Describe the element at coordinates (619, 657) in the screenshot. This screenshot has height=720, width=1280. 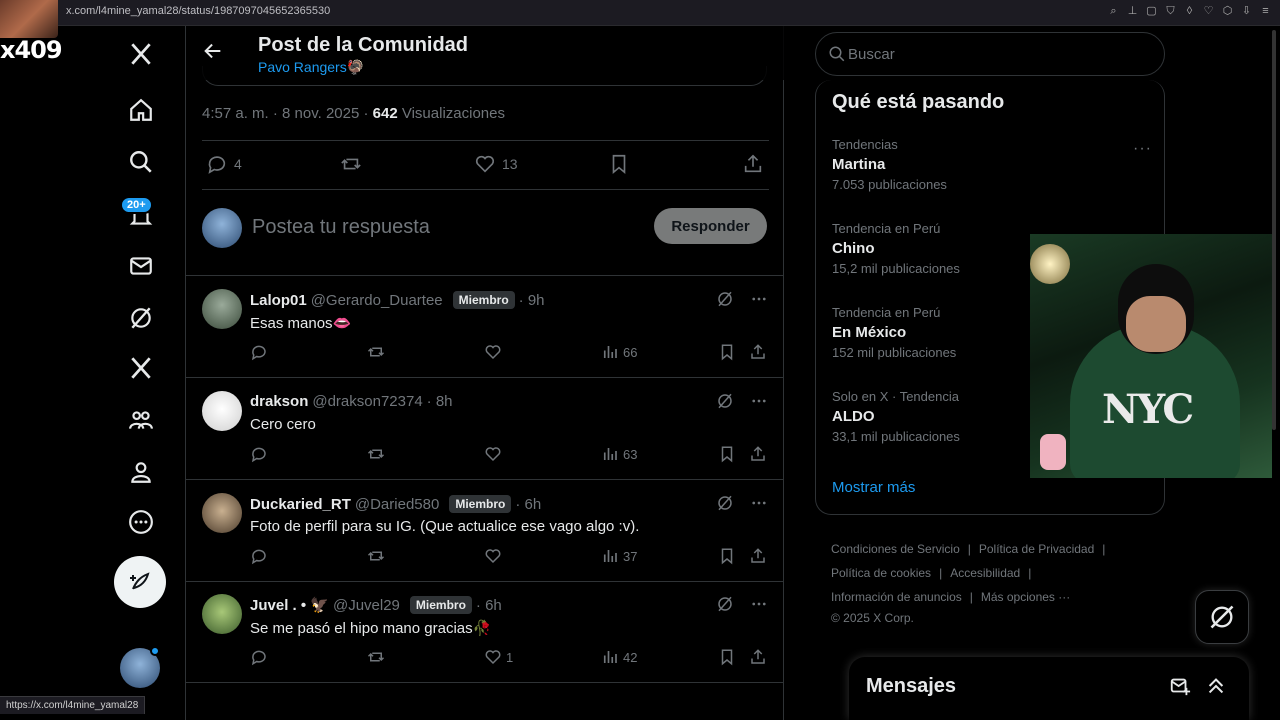
I see `views-button: 42` at that location.